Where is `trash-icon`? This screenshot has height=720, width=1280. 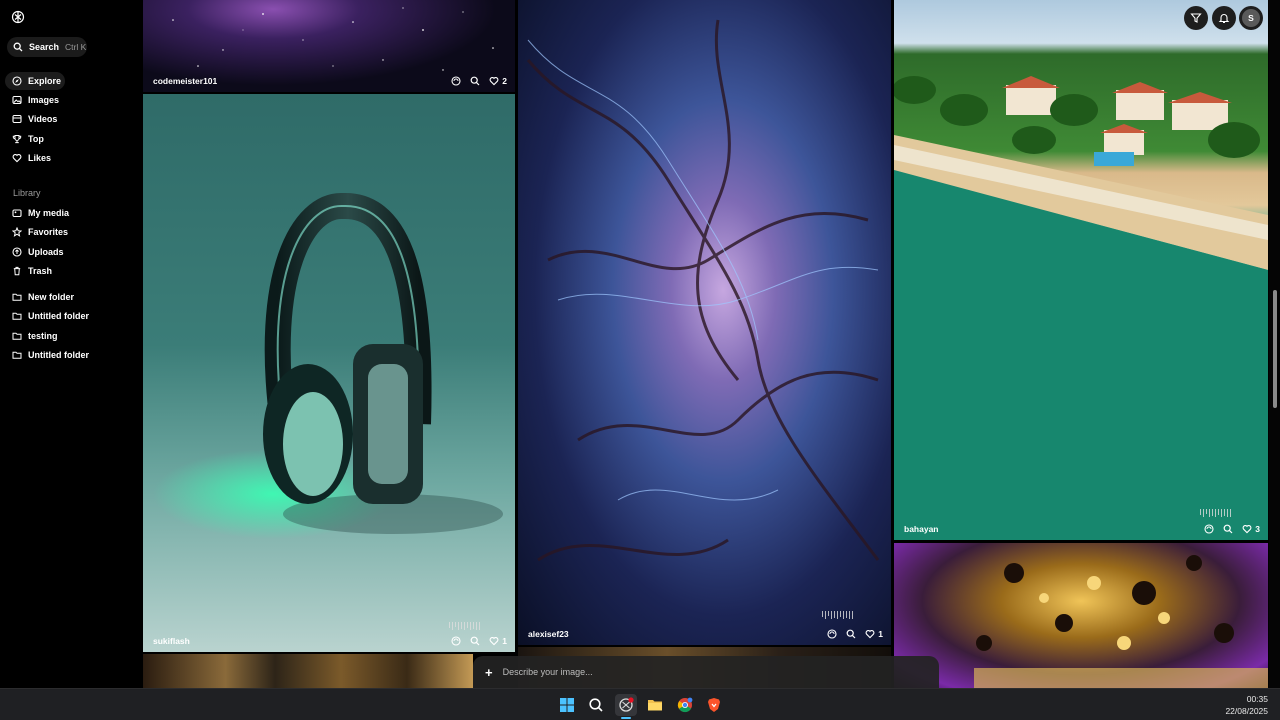 trash-icon is located at coordinates (17, 271).